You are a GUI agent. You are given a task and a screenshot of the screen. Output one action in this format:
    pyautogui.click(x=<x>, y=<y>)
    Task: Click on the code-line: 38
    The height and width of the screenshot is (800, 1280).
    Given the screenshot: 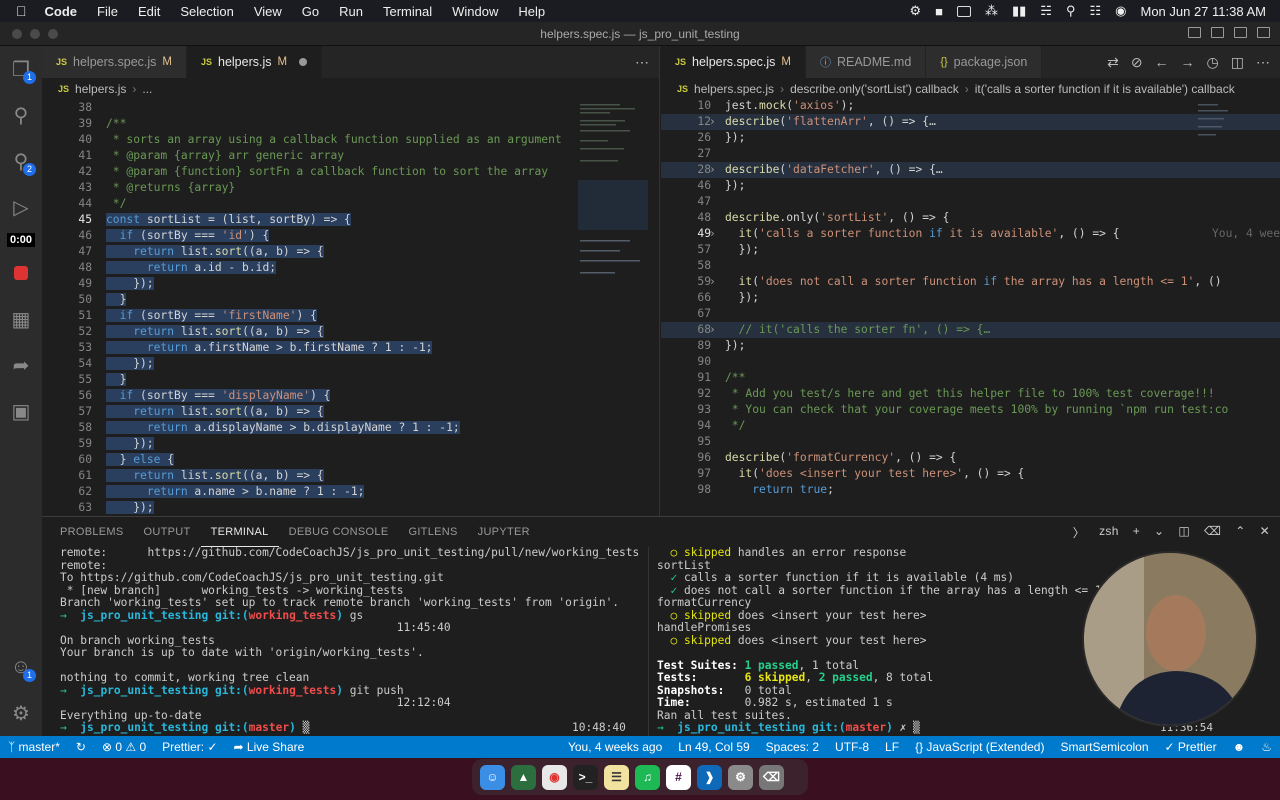 What is the action you would take?
    pyautogui.click(x=350, y=108)
    